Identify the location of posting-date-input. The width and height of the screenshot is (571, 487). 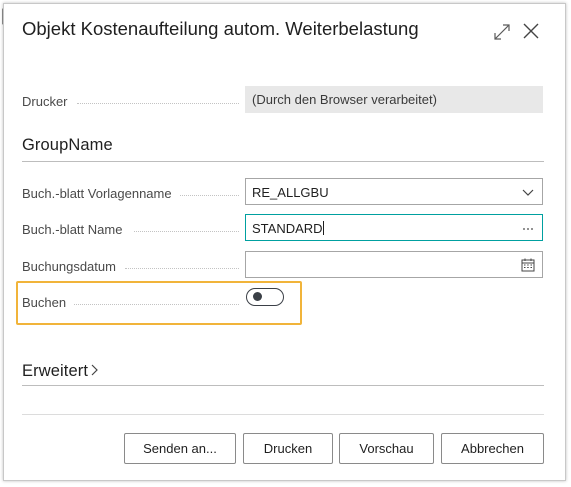
(394, 264).